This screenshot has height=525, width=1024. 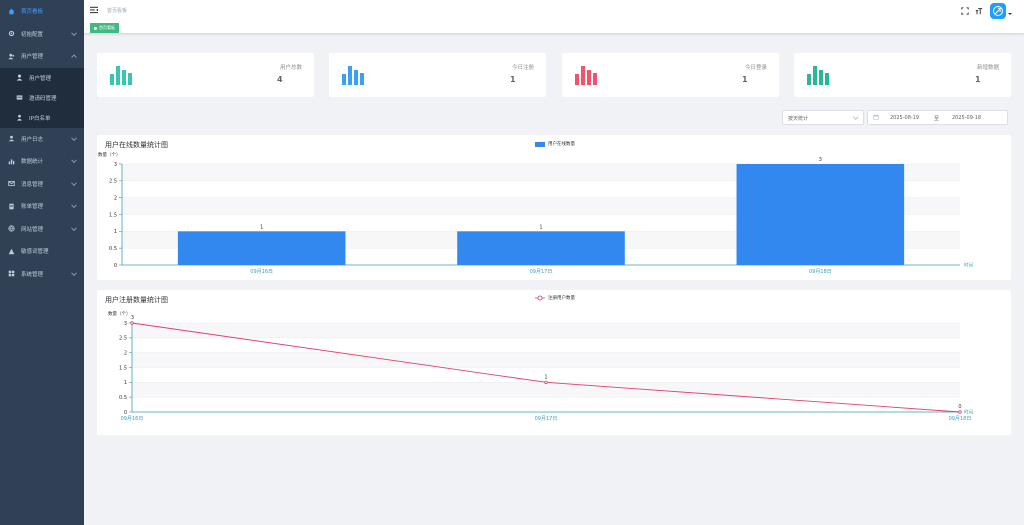 I want to click on breadcrumb: 首页看板, so click(x=117, y=10).